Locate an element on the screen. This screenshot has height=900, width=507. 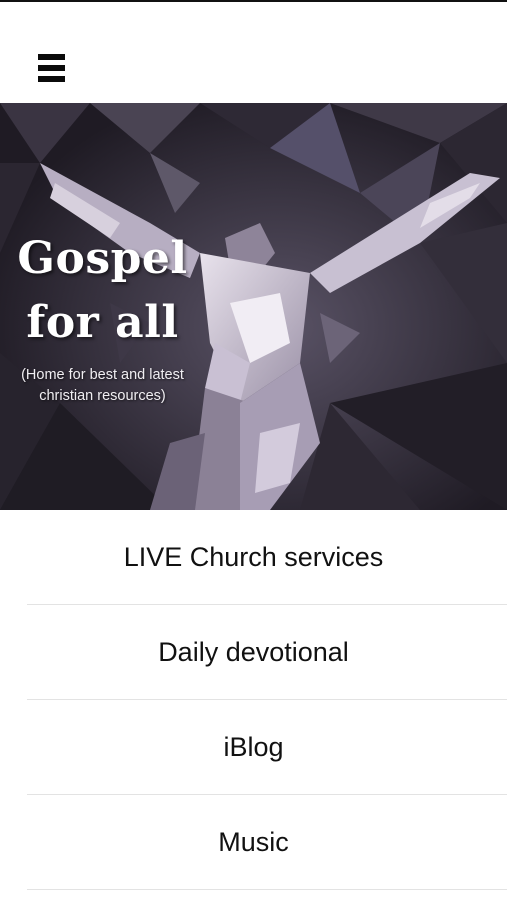
app-header is located at coordinates (253, 52).